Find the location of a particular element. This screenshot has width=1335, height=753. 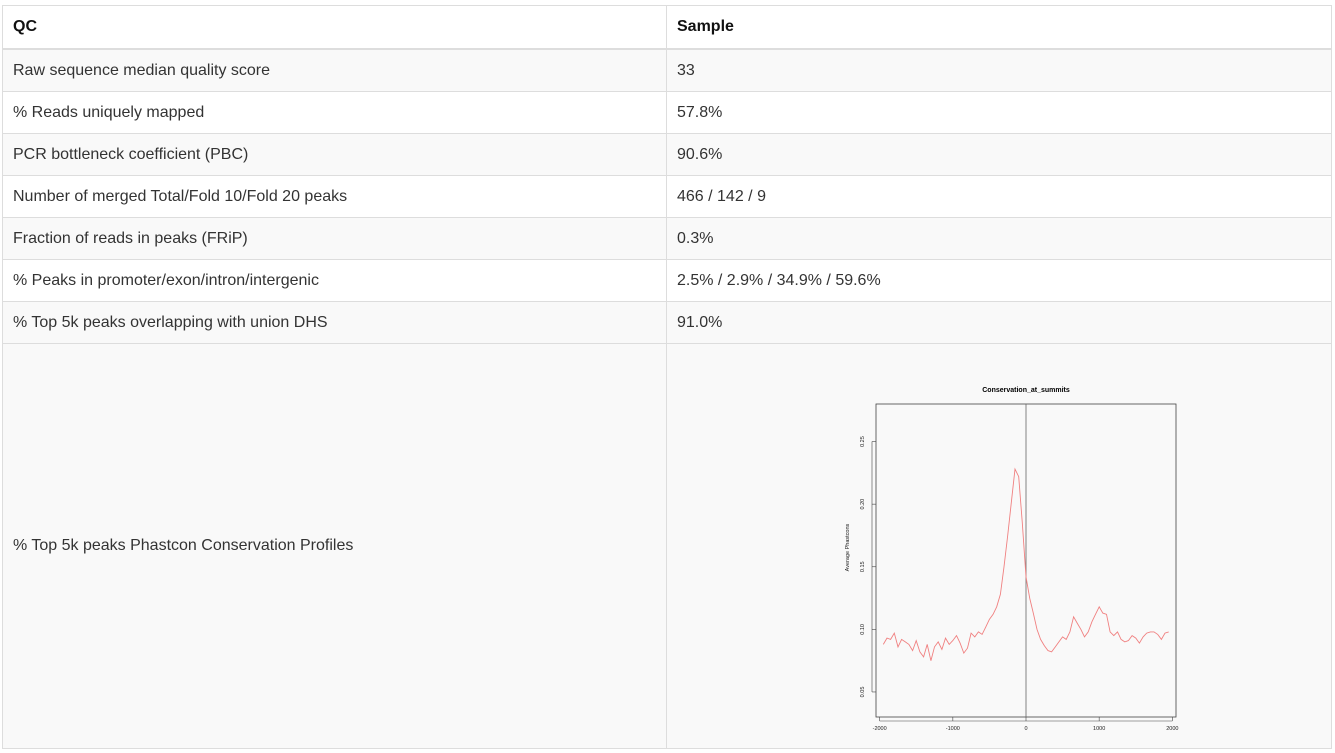

table-row: Raw sequence median quality score 33 is located at coordinates (667, 70).